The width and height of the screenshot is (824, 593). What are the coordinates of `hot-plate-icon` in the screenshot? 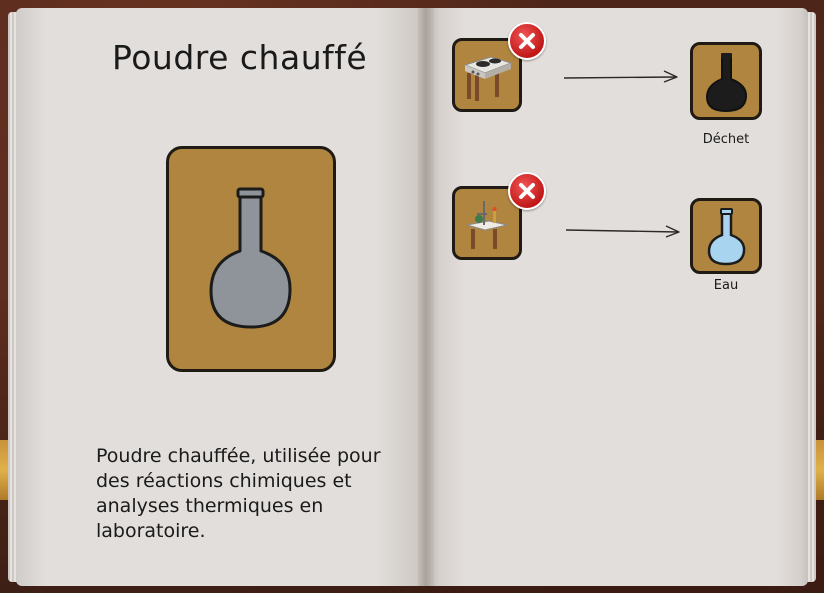 It's located at (488, 78).